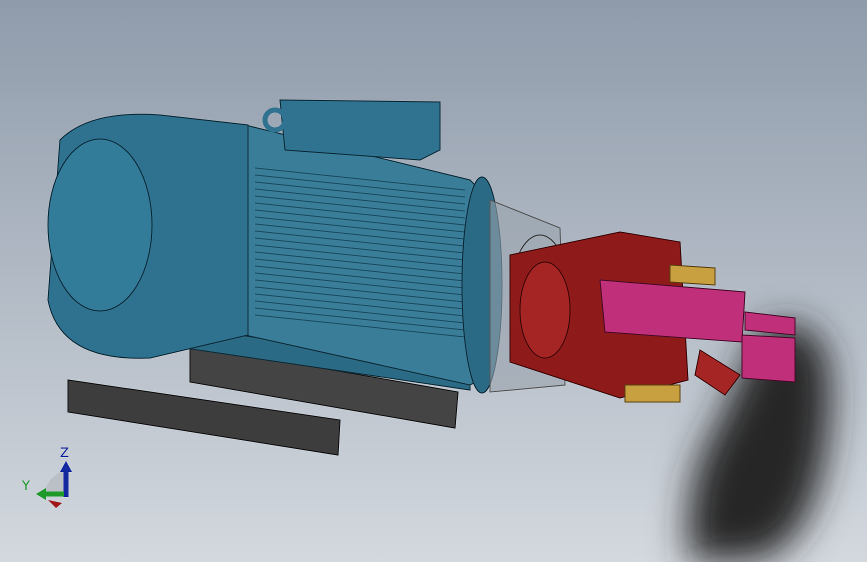 The height and width of the screenshot is (562, 867). Describe the element at coordinates (26, 486) in the screenshot. I see `axis-label: Y` at that location.